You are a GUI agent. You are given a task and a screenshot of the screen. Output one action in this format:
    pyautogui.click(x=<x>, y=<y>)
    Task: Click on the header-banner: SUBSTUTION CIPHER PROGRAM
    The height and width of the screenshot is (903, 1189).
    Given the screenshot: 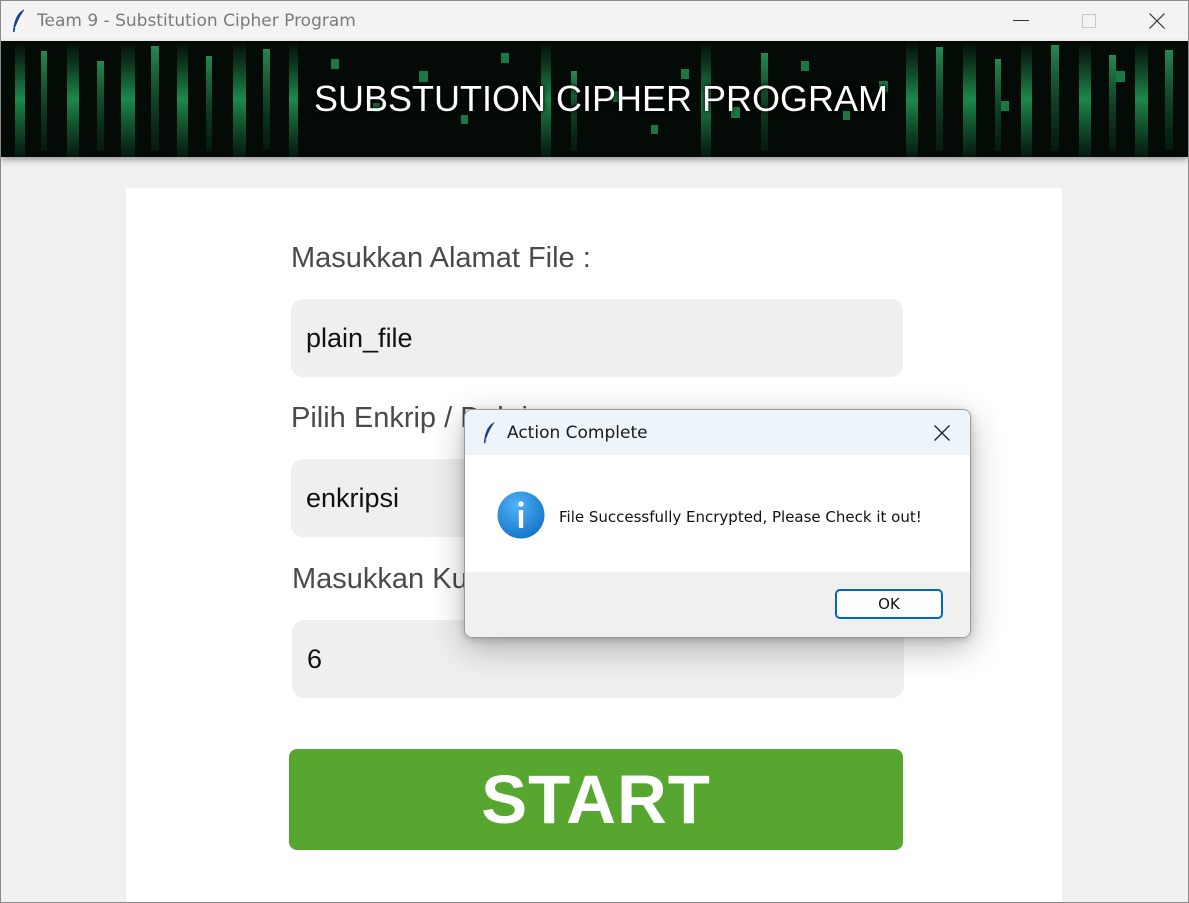 What is the action you would take?
    pyautogui.click(x=594, y=99)
    